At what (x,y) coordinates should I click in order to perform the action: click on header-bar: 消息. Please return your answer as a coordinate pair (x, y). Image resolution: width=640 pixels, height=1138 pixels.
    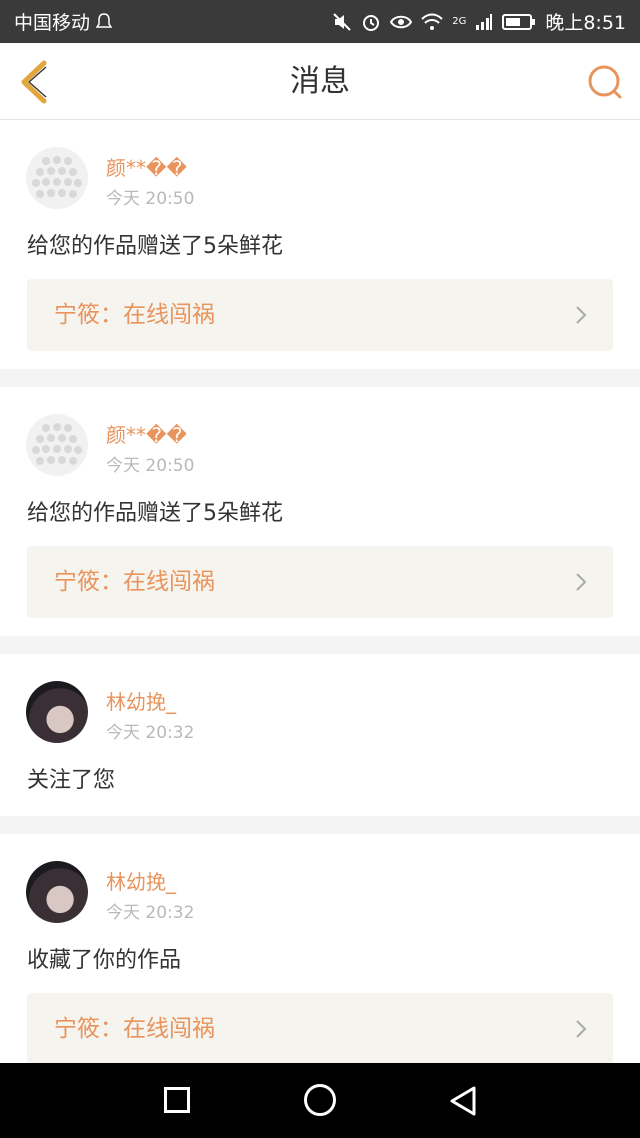
    Looking at the image, I should click on (320, 81).